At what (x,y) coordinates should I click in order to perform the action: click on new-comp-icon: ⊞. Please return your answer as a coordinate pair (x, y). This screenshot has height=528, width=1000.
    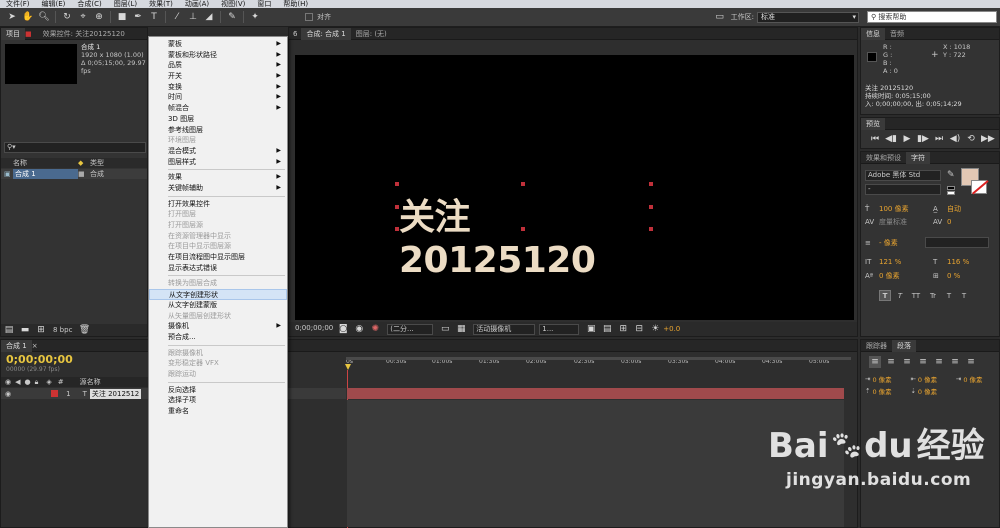
    Looking at the image, I should click on (41, 330).